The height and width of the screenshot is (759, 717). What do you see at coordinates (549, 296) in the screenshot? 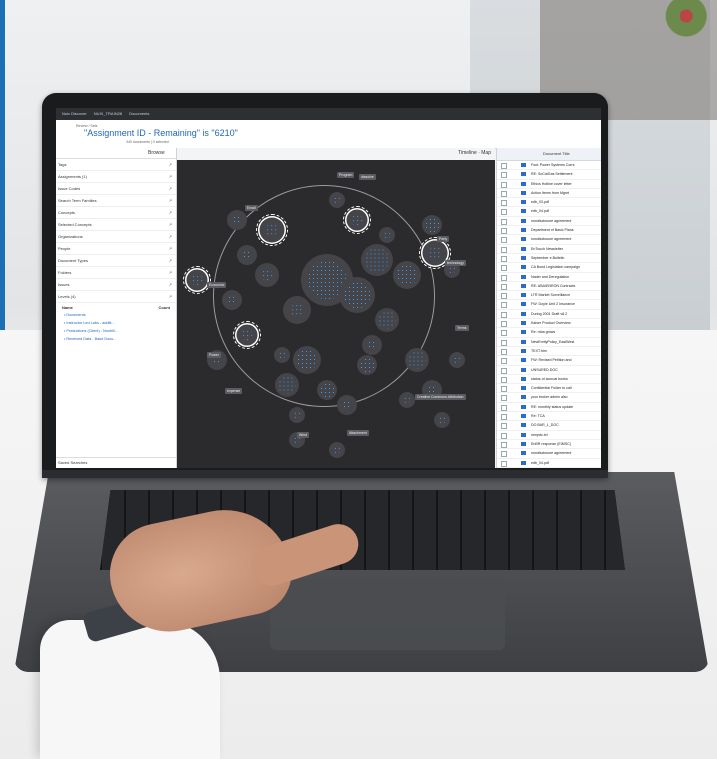
I see `document-row: LTR Market Surveillance` at bounding box center [549, 296].